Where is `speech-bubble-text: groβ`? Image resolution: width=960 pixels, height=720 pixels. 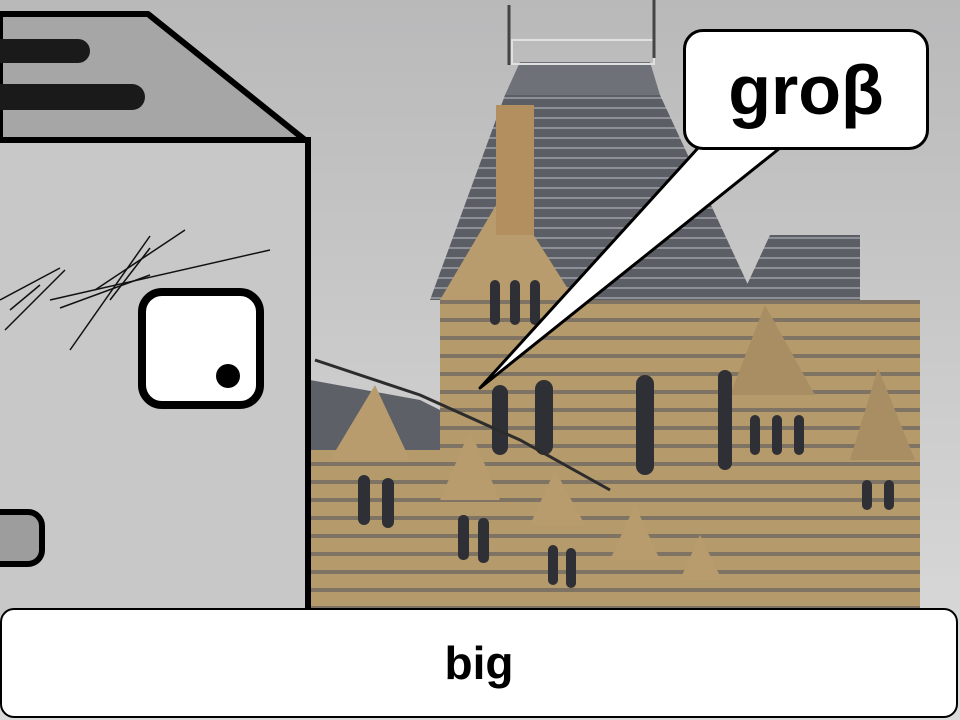 speech-bubble-text: groβ is located at coordinates (806, 89).